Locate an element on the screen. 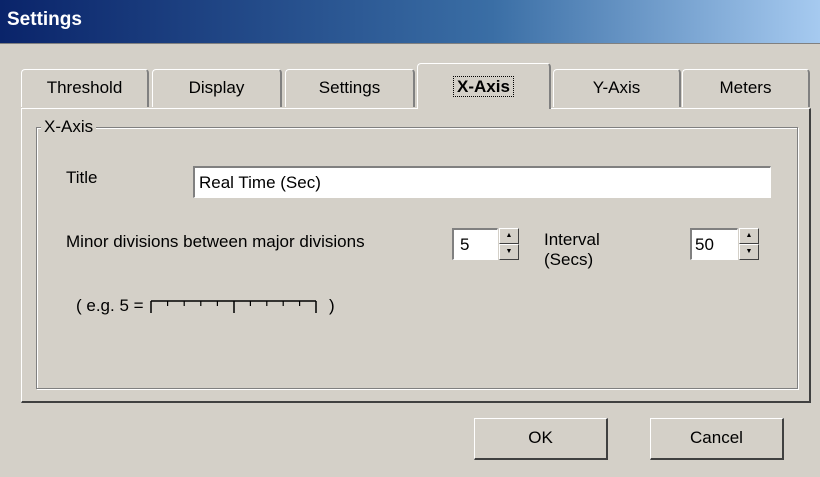  tab-display: Display is located at coordinates (217, 88).